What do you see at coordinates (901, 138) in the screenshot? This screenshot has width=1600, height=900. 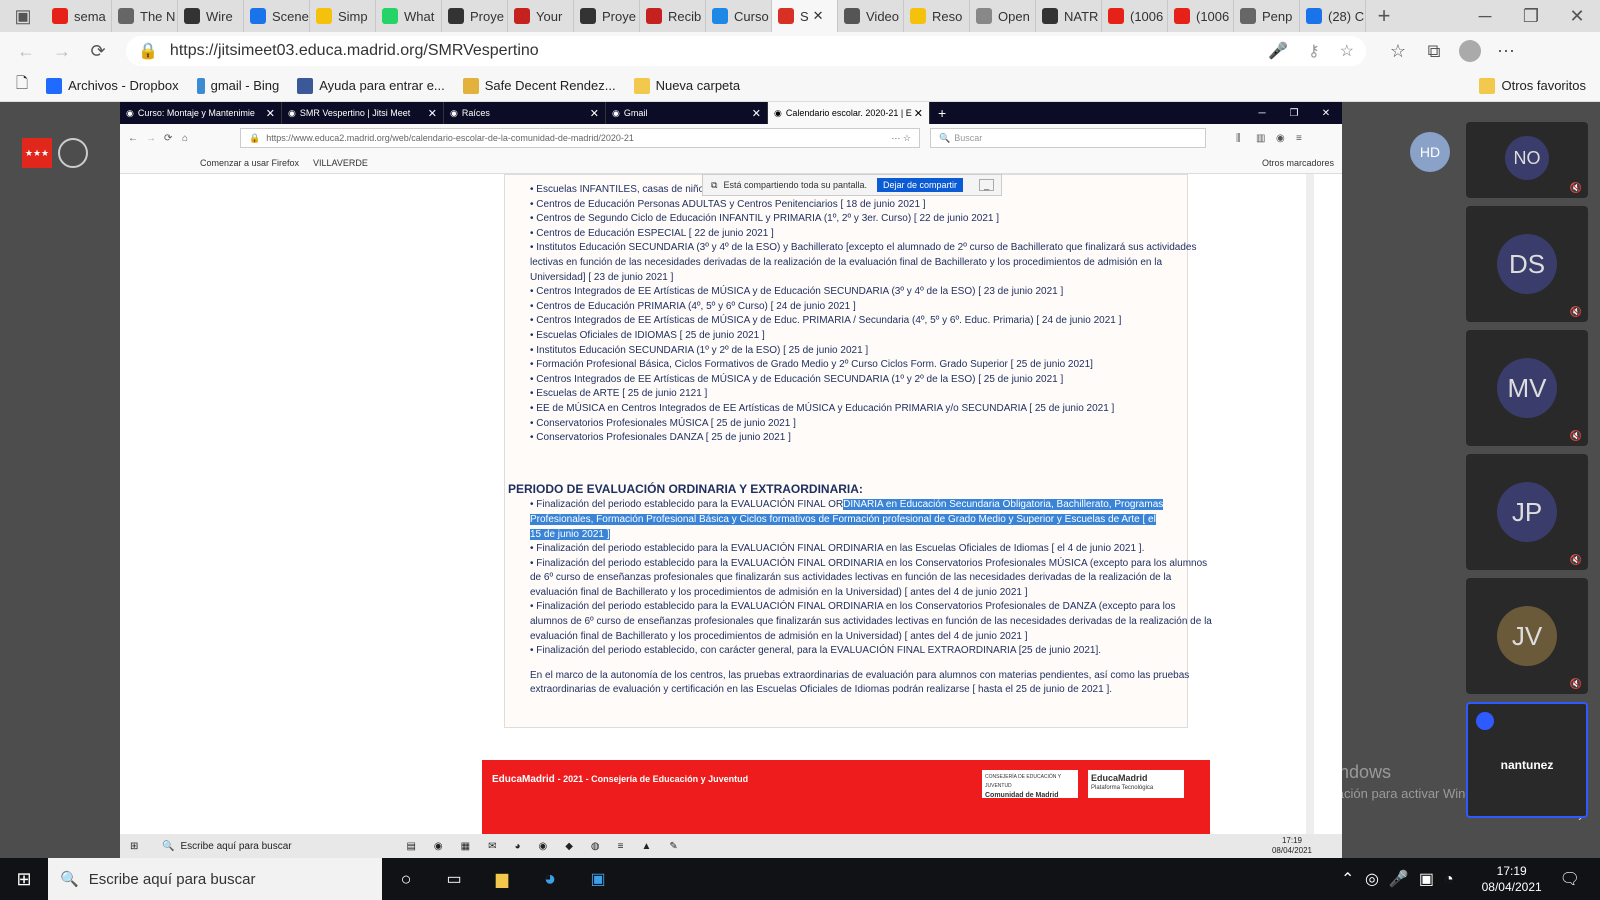 I see `ff-page-actions-icon: ⋯ ☆` at bounding box center [901, 138].